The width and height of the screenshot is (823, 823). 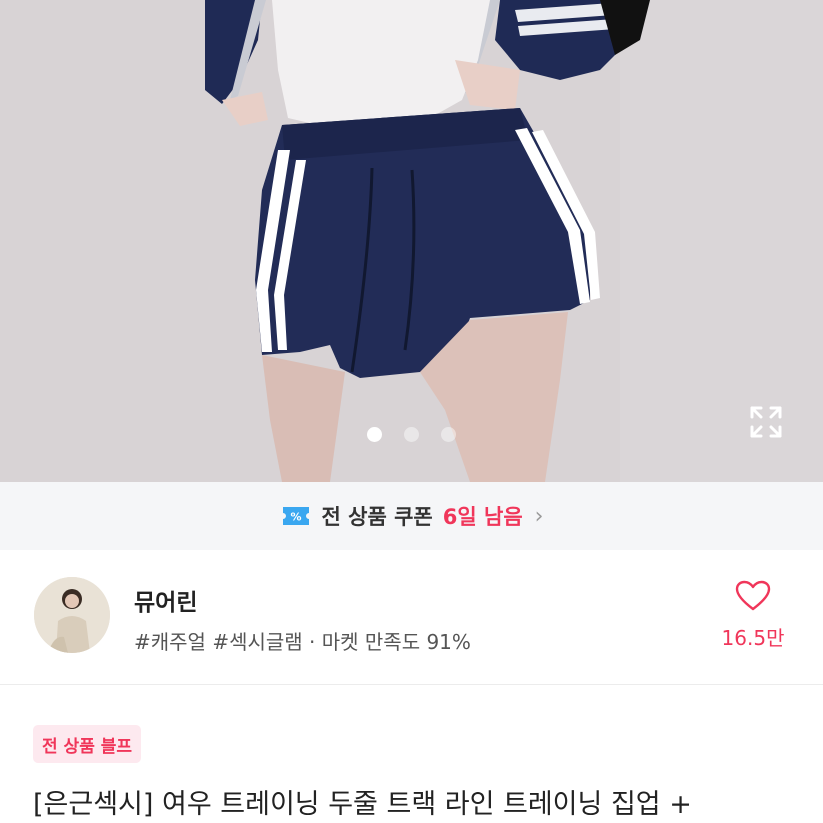 I want to click on chevron-right-icon: ›, so click(x=539, y=516).